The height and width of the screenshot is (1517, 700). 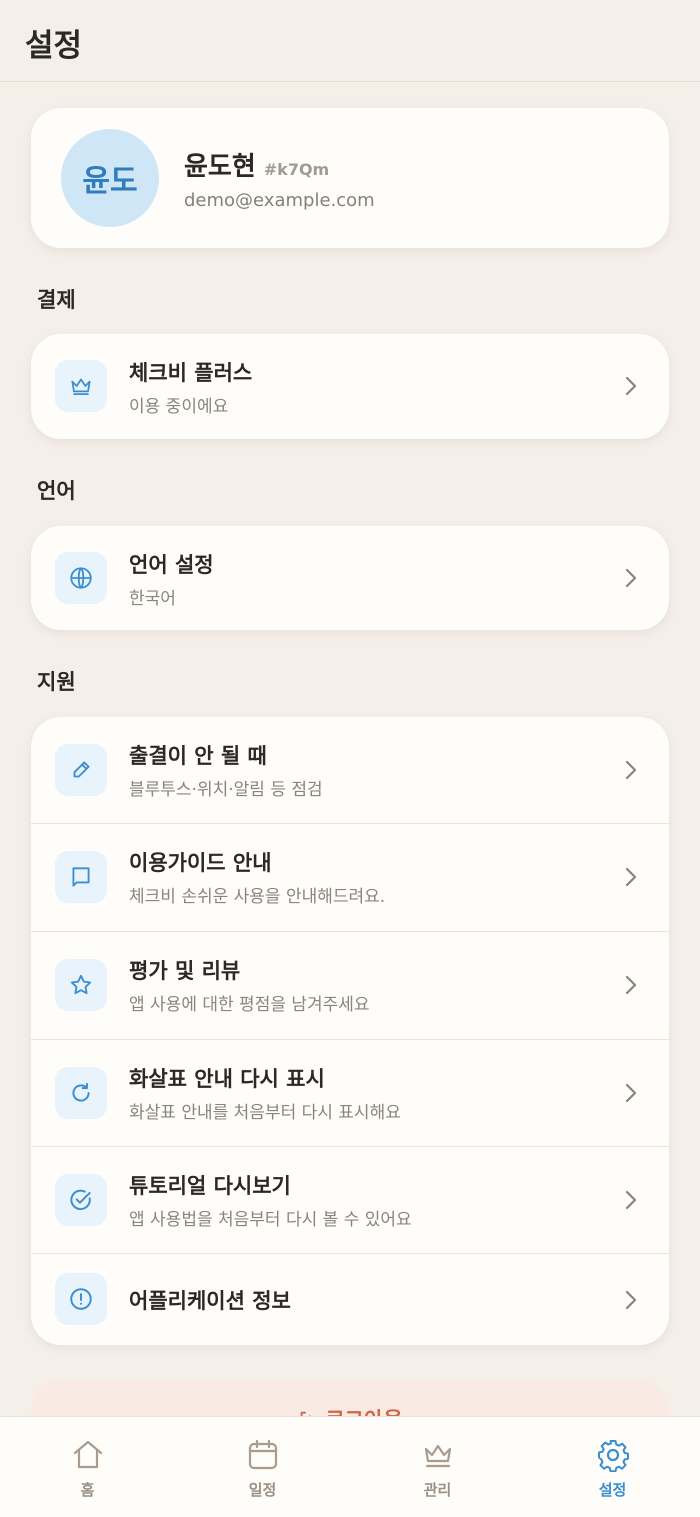 I want to click on pencil-icon, so click(x=81, y=770).